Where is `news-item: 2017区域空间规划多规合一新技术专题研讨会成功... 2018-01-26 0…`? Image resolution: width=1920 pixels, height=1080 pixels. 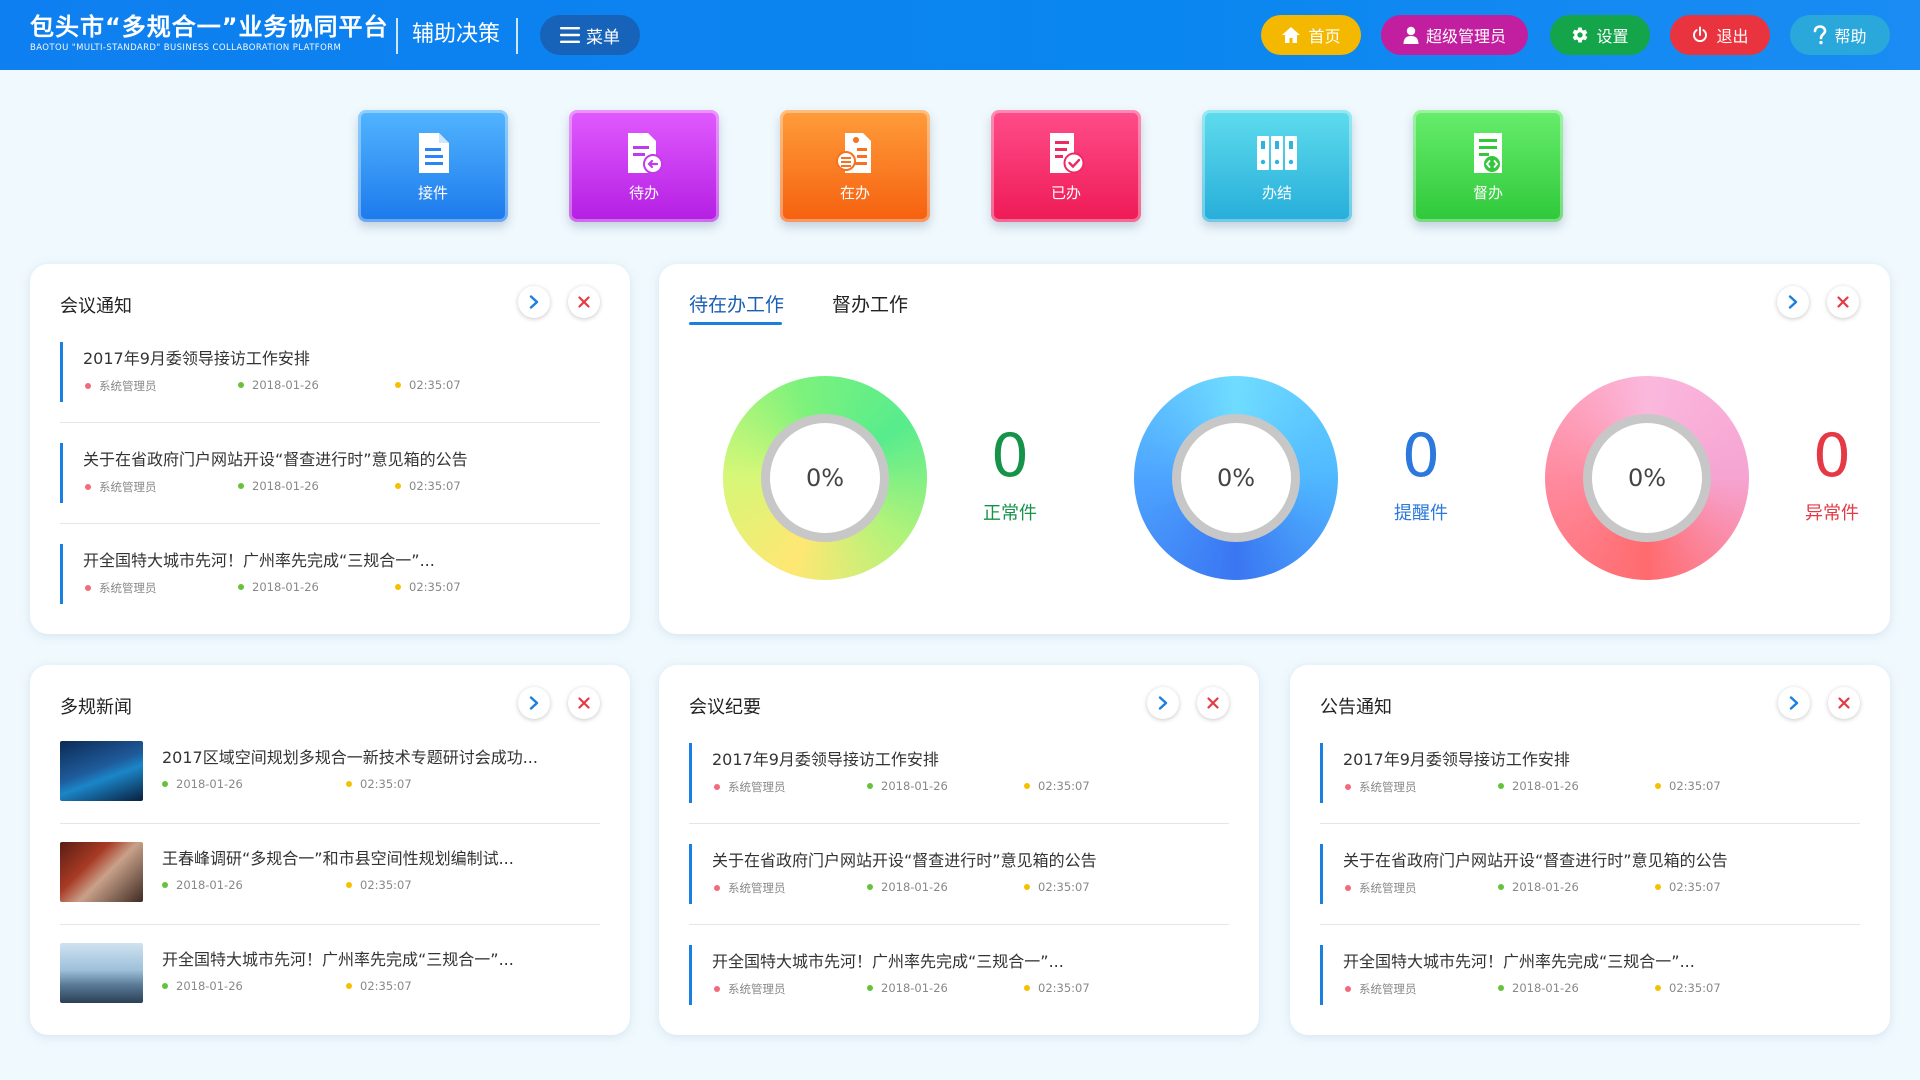
news-item: 2017区域空间规划多规合一新技术专题研讨会成功... 2018-01-26 0… is located at coordinates (330, 776).